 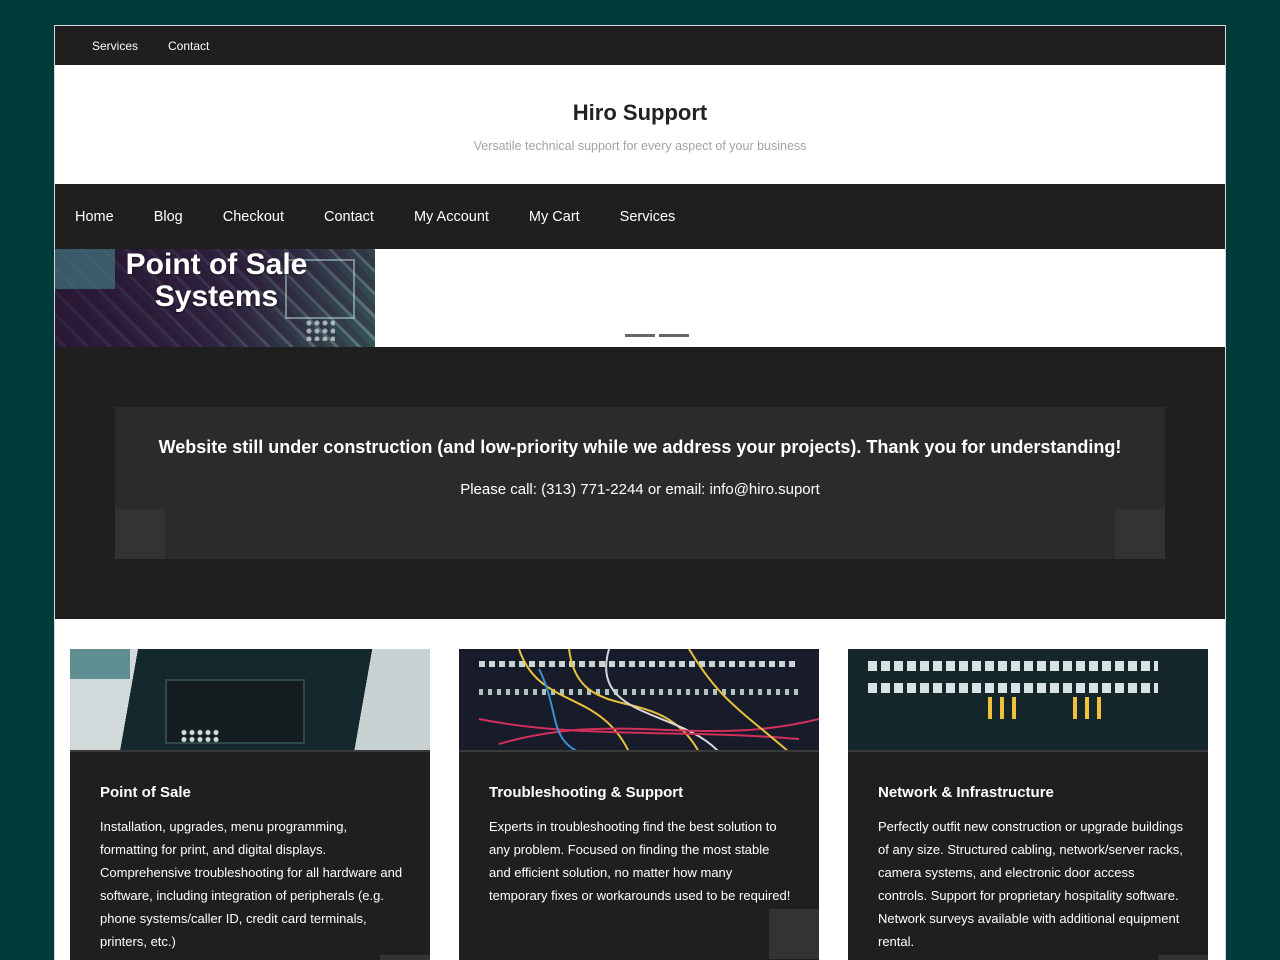 I want to click on card-image-network-rack, so click(x=1028, y=700).